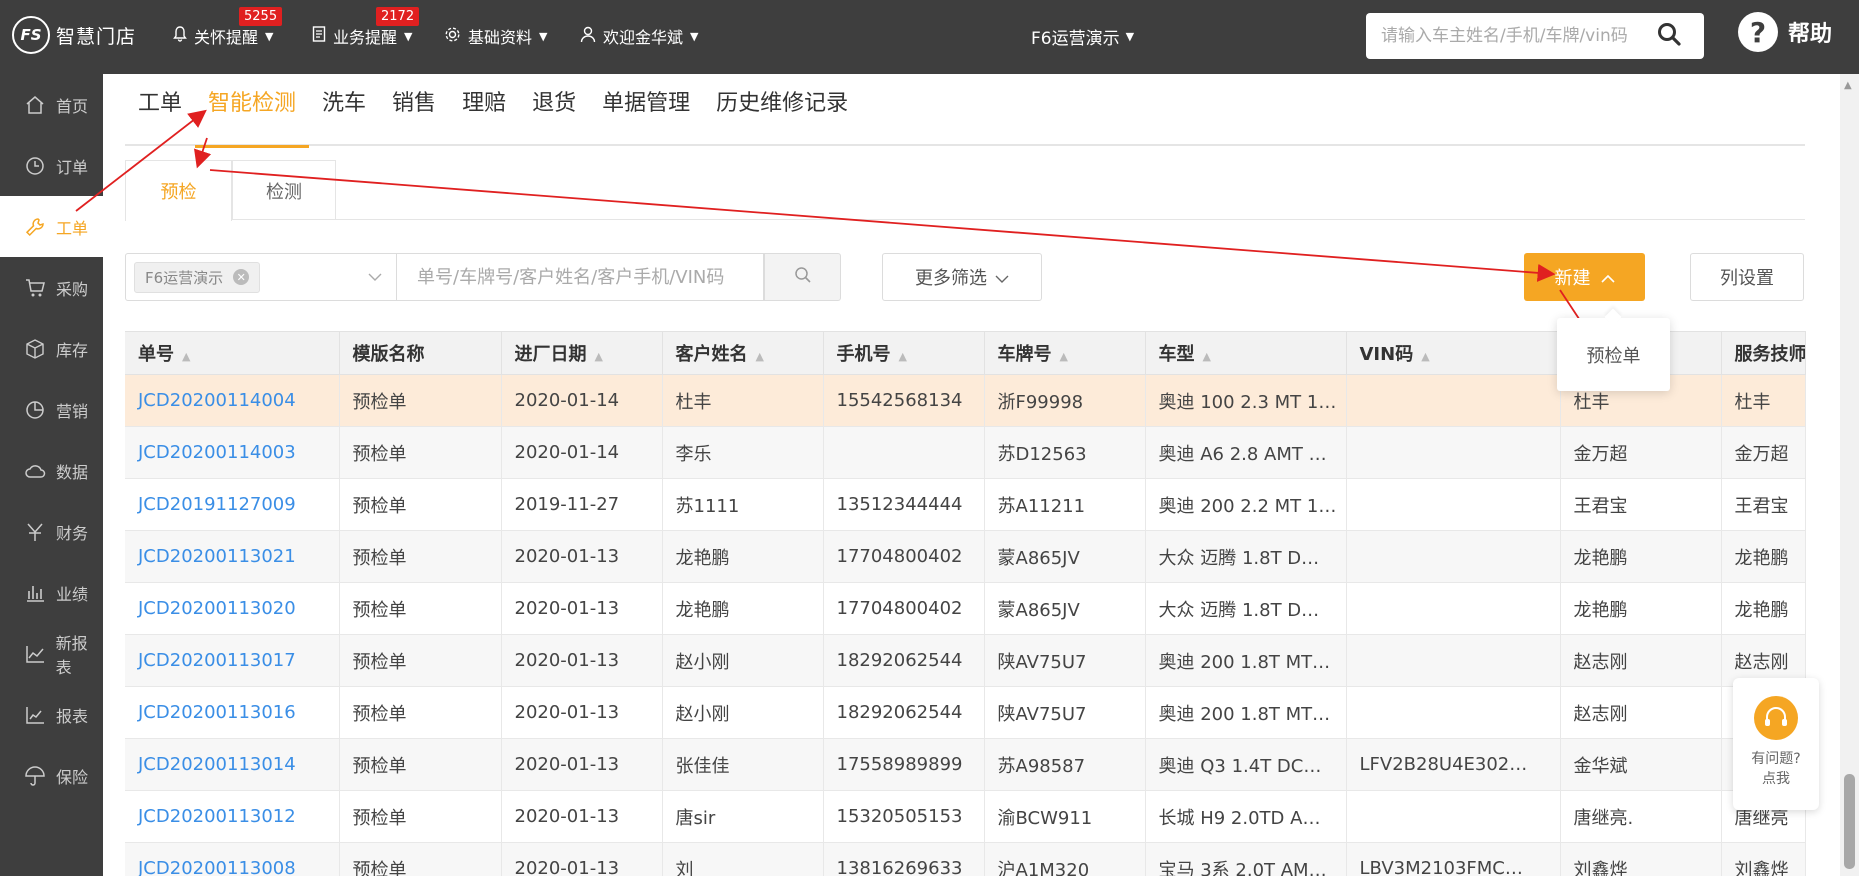  What do you see at coordinates (232, 556) in the screenshot?
I see `order-number-link: JCD20200113021` at bounding box center [232, 556].